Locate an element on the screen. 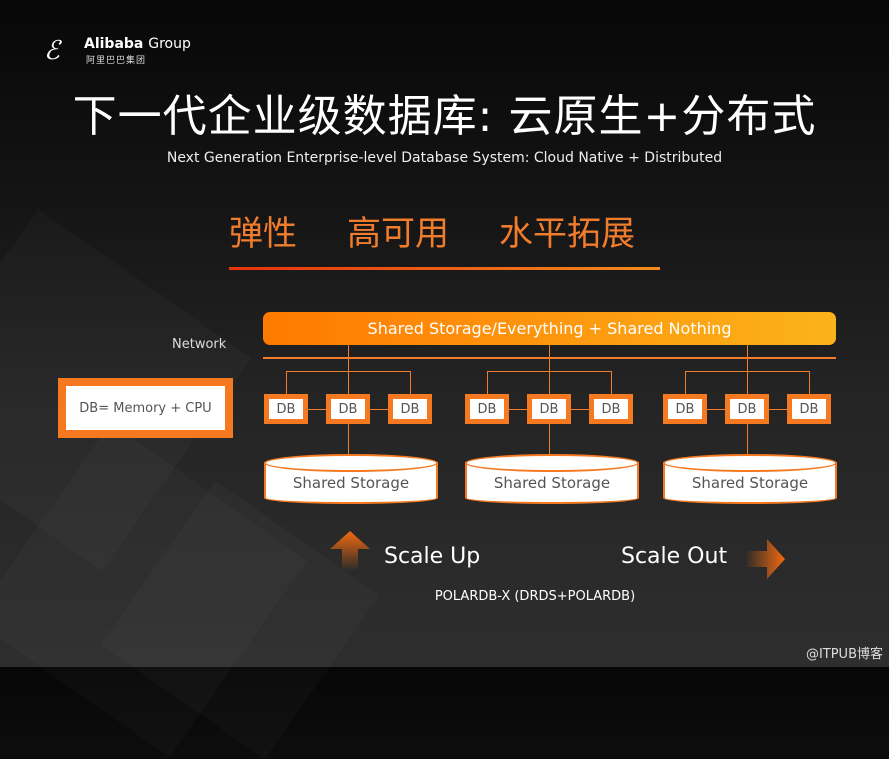 Image resolution: width=889 pixels, height=759 pixels. scale-out-arrow-icon is located at coordinates (765, 559).